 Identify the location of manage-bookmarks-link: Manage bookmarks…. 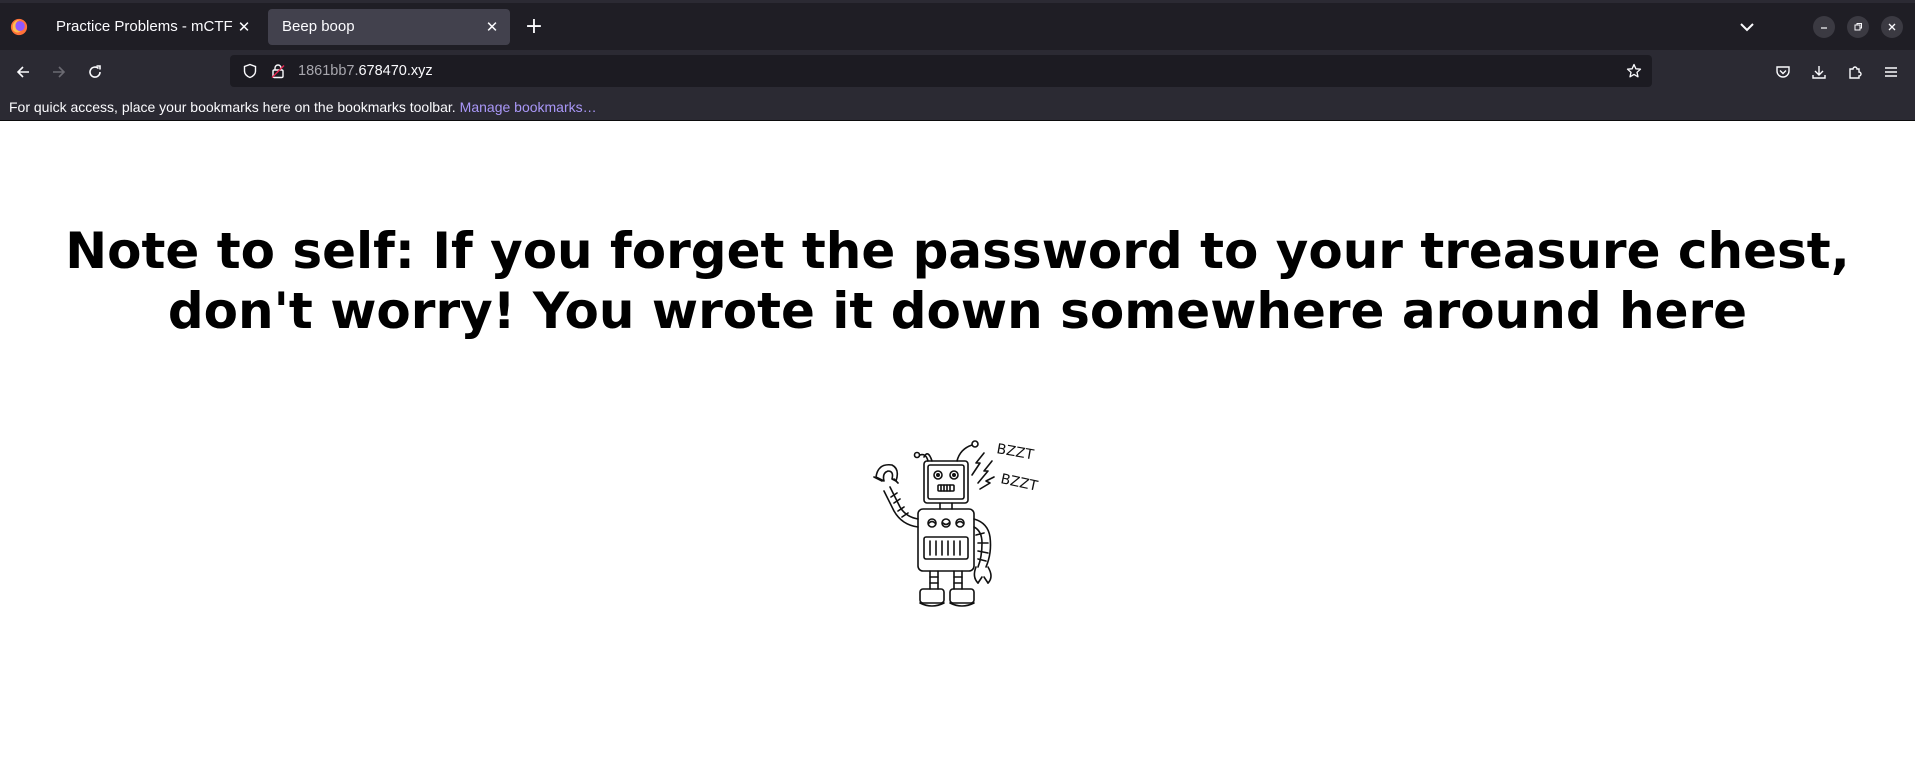
(528, 107).